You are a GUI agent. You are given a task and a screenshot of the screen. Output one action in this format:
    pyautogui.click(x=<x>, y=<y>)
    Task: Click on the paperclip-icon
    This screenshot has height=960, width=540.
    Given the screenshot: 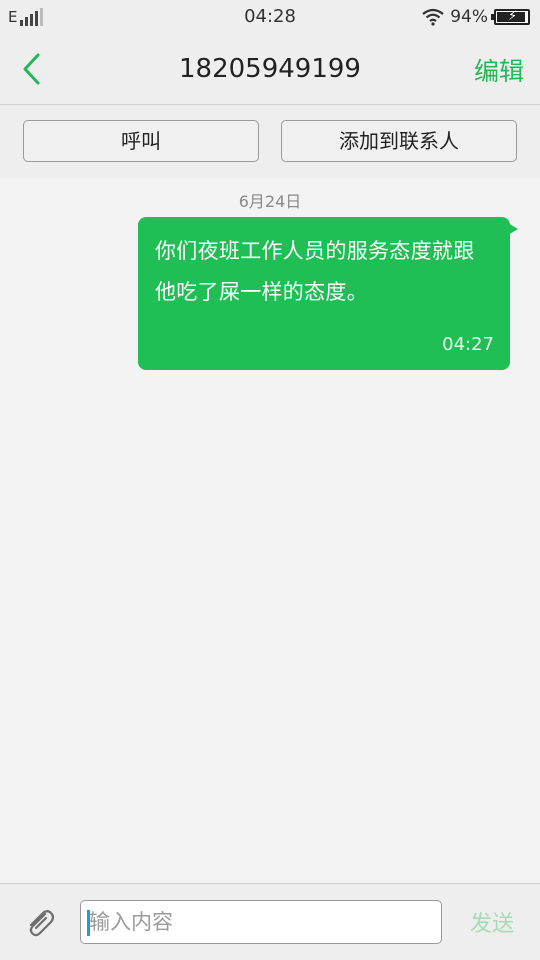 What is the action you would take?
    pyautogui.click(x=42, y=923)
    